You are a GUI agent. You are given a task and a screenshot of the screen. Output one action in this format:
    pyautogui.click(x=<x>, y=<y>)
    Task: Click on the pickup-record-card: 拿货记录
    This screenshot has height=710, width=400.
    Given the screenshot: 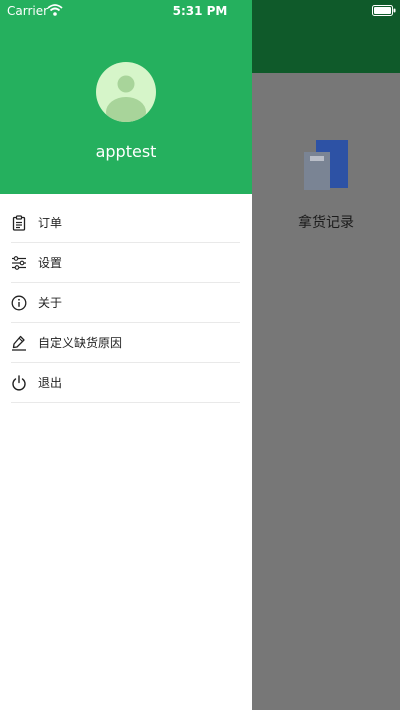 What is the action you would take?
    pyautogui.click(x=326, y=190)
    